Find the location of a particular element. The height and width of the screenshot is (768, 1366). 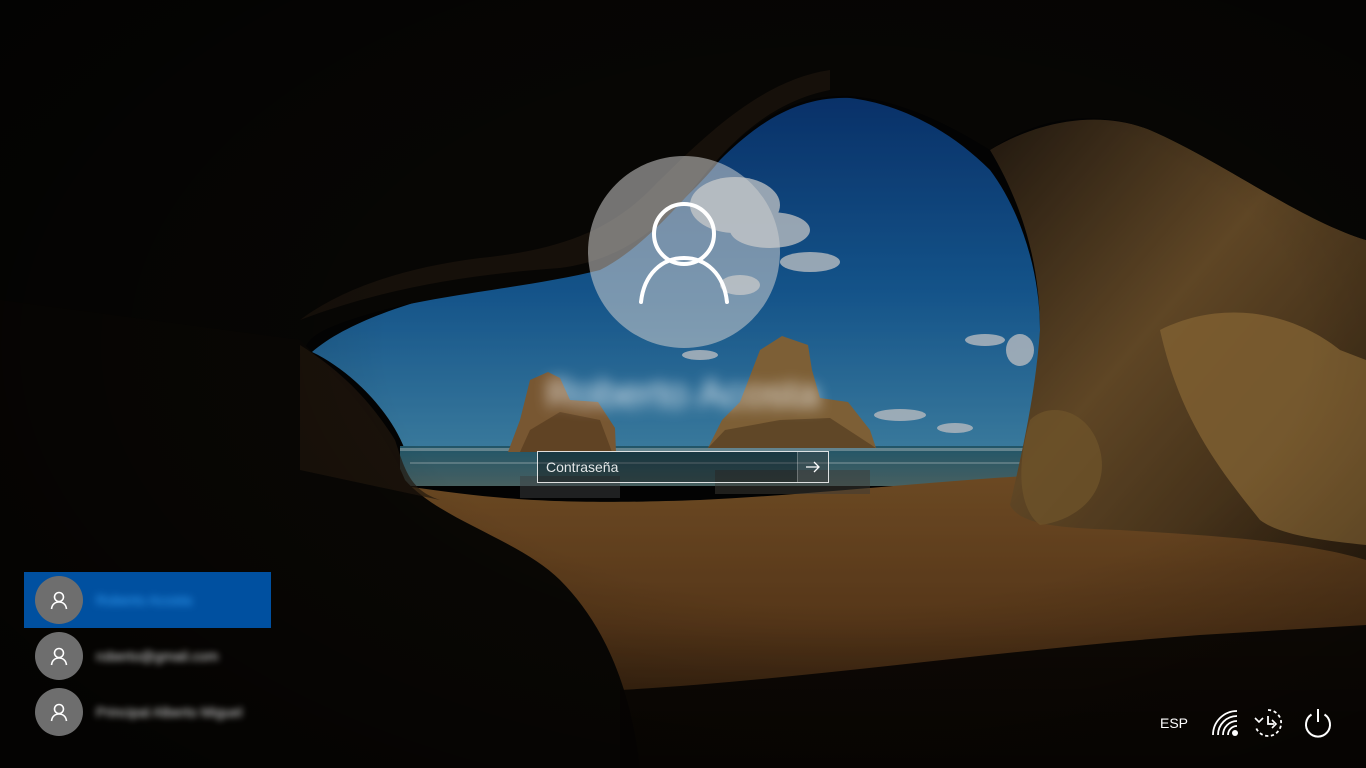

user-item-2: roberto@gmail.com is located at coordinates (147, 656).